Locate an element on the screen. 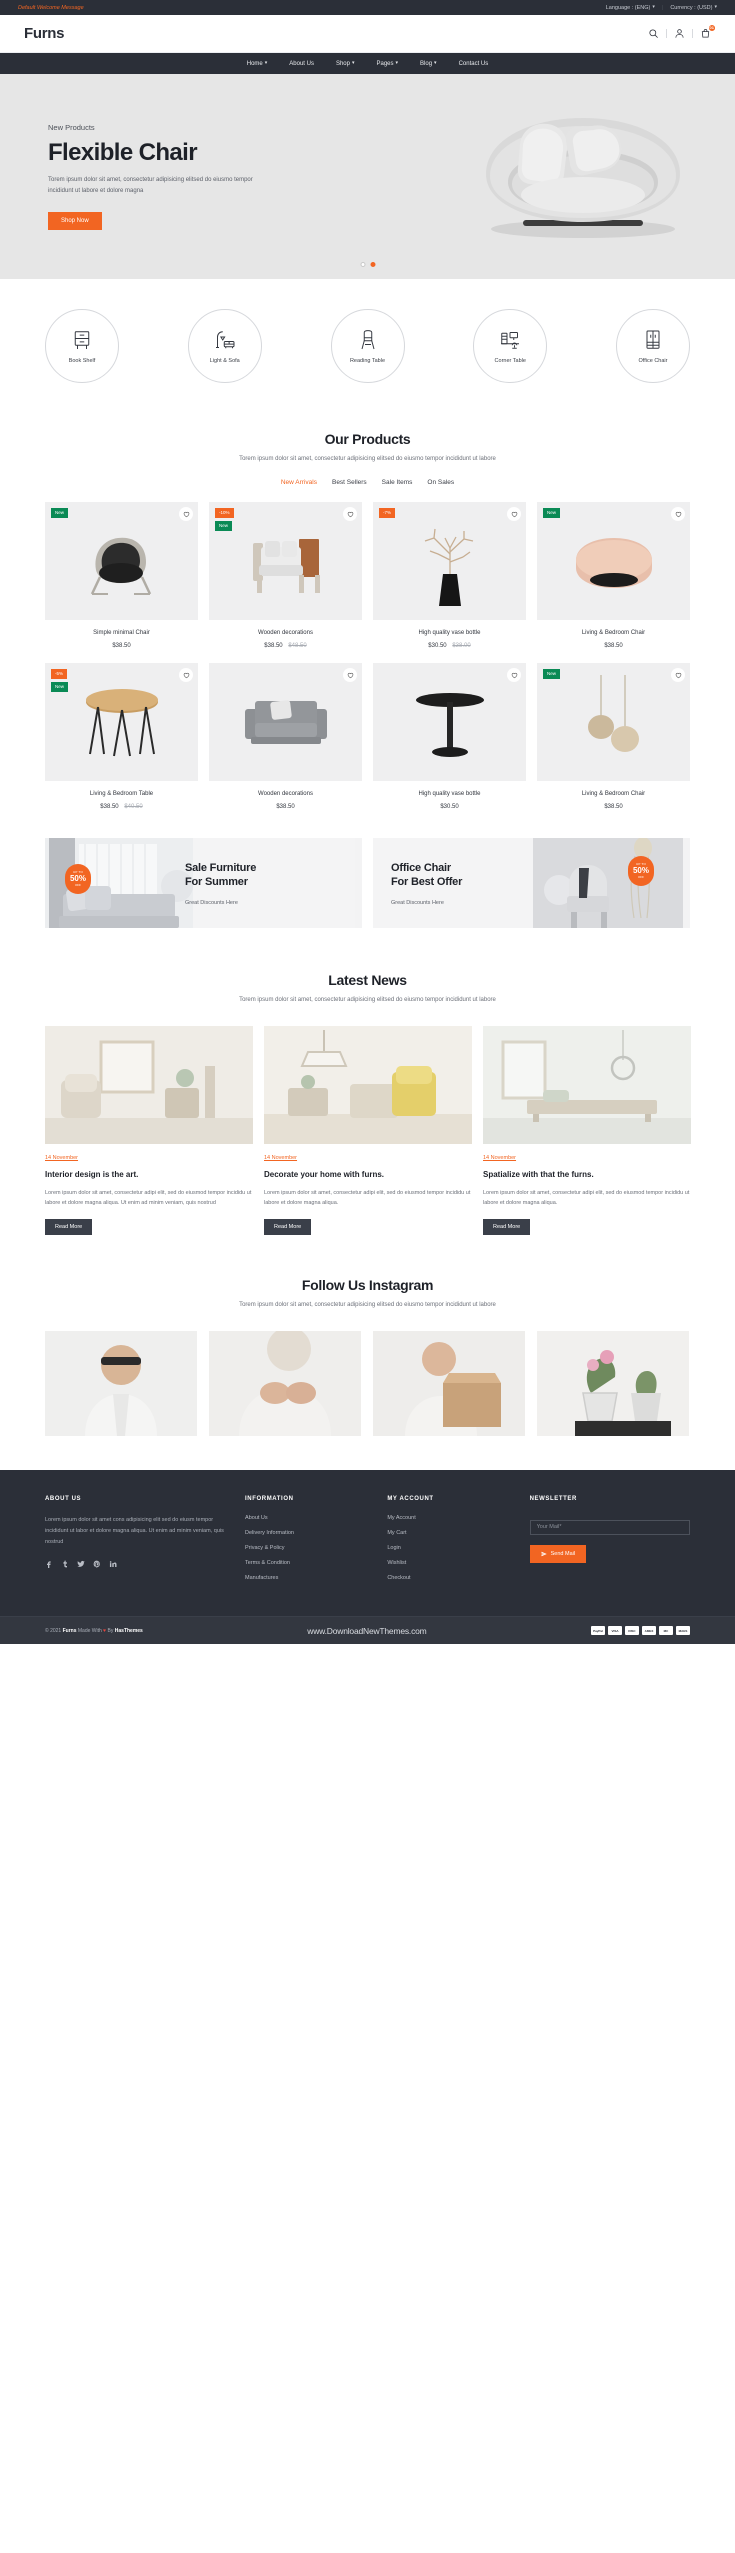  footer-link-about-us: About Us is located at coordinates (309, 1518).